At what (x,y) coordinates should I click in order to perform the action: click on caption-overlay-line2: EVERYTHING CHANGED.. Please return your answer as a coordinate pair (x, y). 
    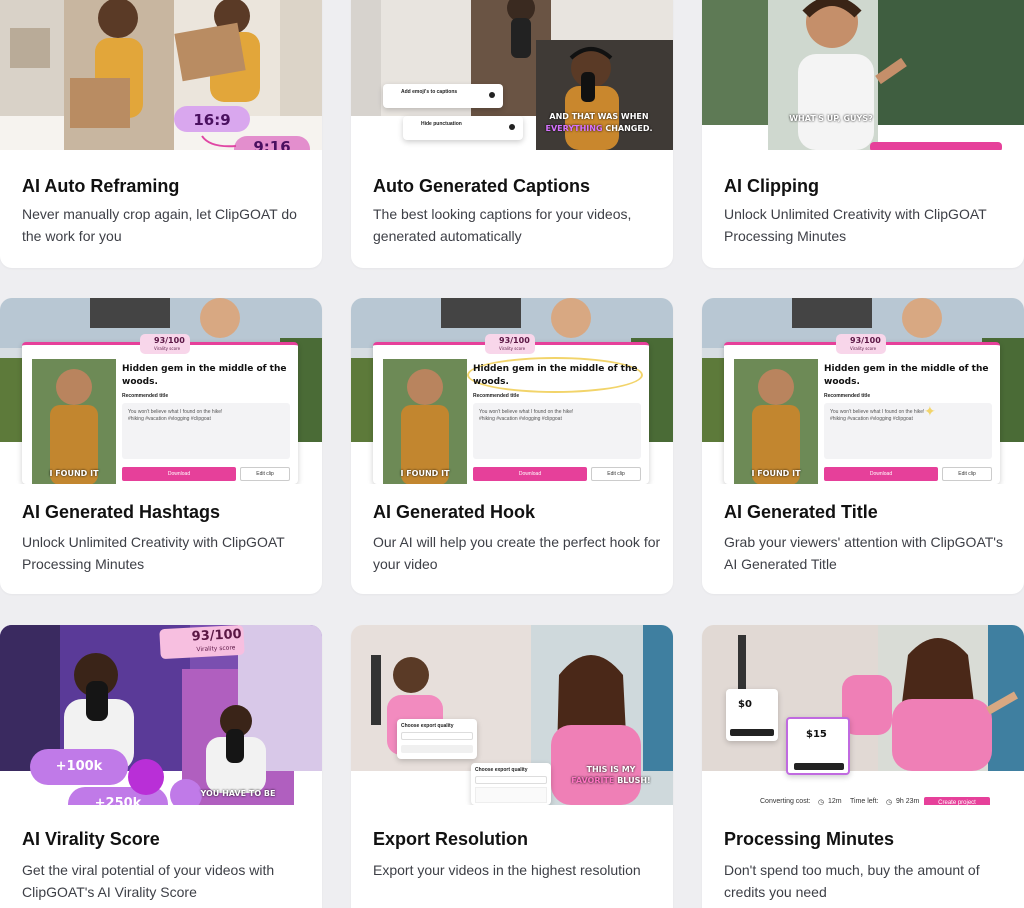
    Looking at the image, I should click on (599, 128).